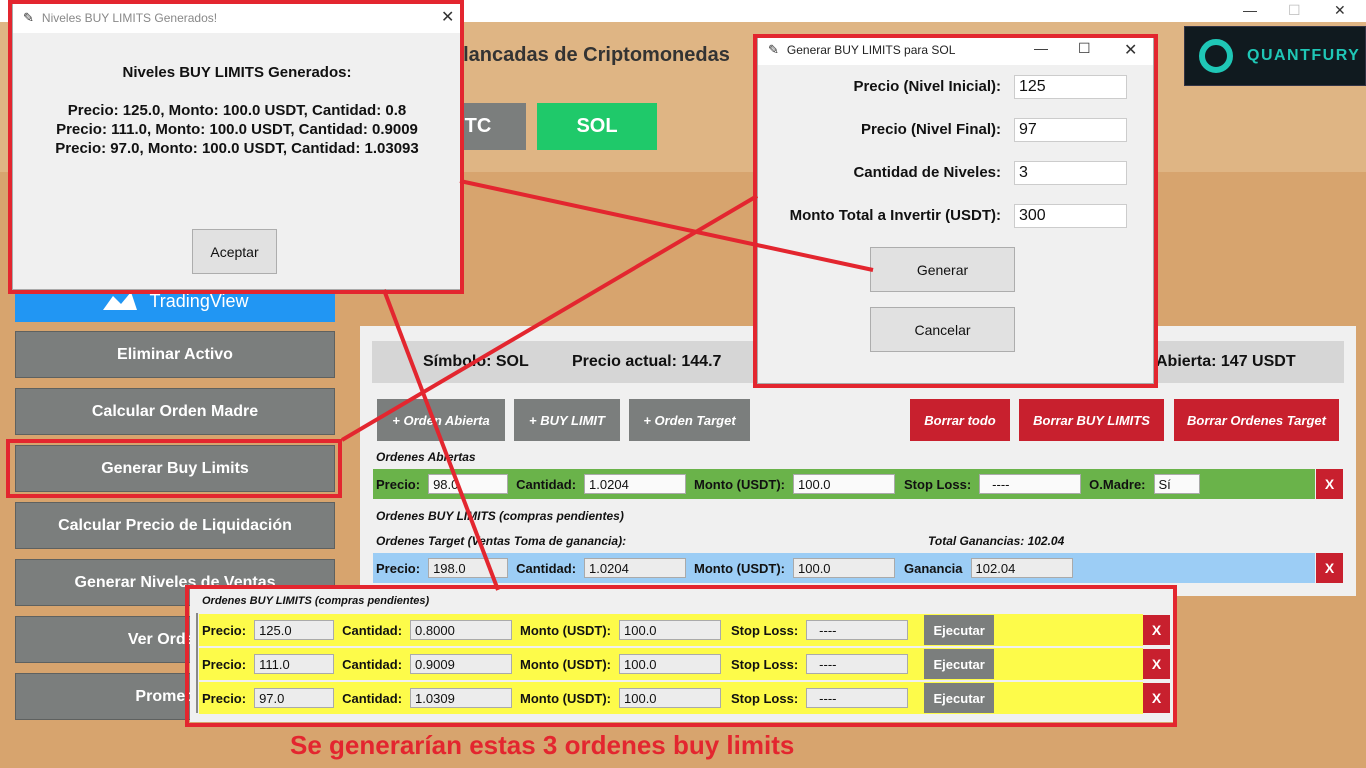 The width and height of the screenshot is (1366, 768). Describe the element at coordinates (441, 440) in the screenshot. I see `arrow-levels-to-popup` at that location.